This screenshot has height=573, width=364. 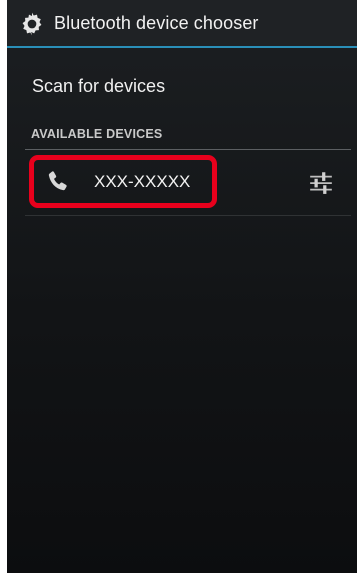 I want to click on available-devices-header: AVAILABLE DEVICES, so click(x=97, y=134).